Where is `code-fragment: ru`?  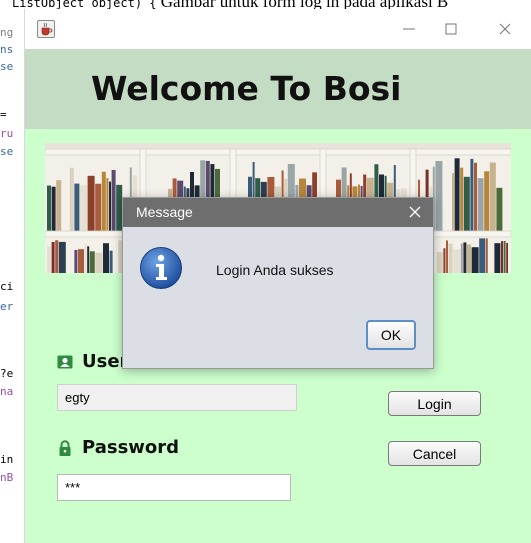 code-fragment: ru is located at coordinates (7, 133).